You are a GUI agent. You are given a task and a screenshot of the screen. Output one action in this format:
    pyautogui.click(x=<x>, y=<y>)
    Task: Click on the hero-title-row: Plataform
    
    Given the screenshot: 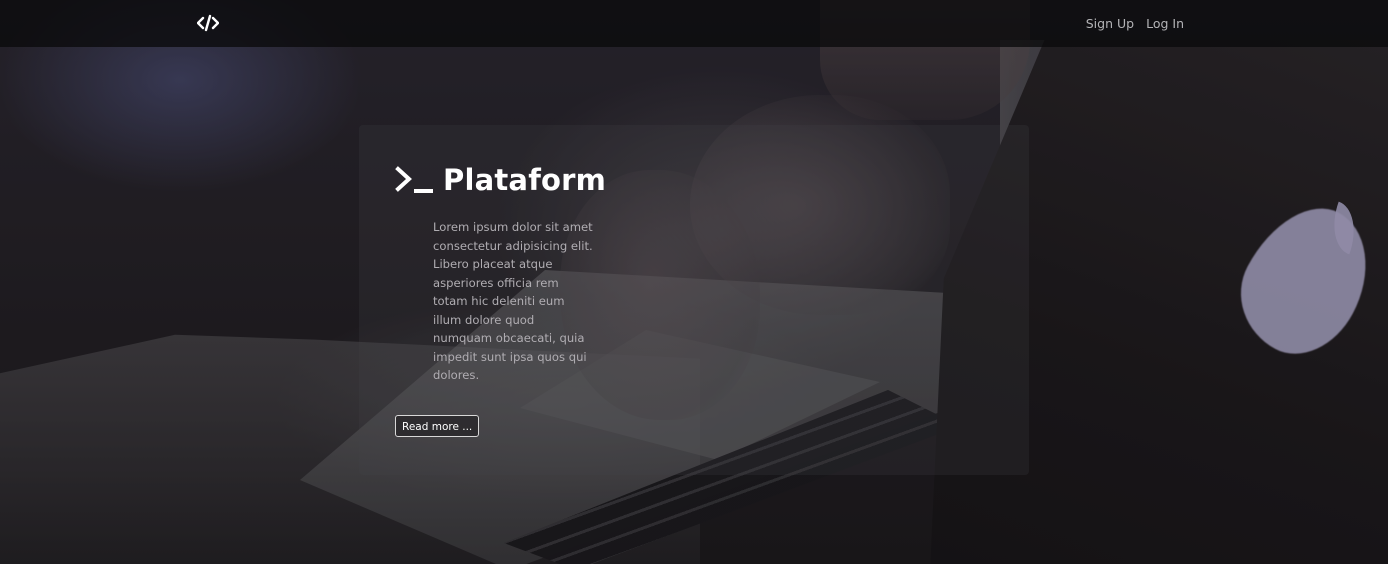 What is the action you would take?
    pyautogui.click(x=500, y=180)
    